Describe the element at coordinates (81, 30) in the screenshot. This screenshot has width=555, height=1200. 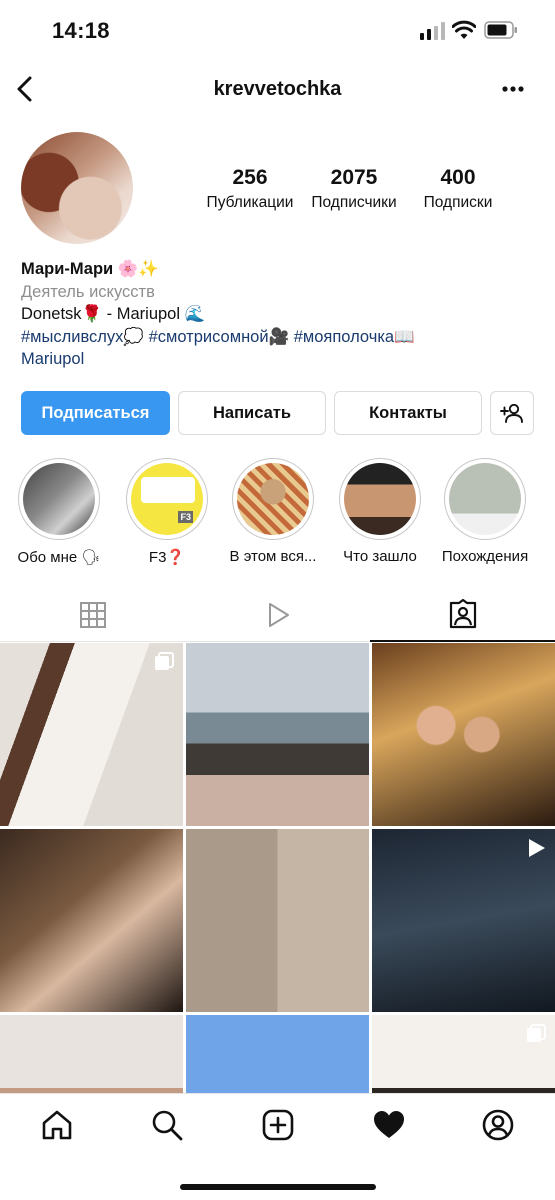
I see `status-time: 14:18` at that location.